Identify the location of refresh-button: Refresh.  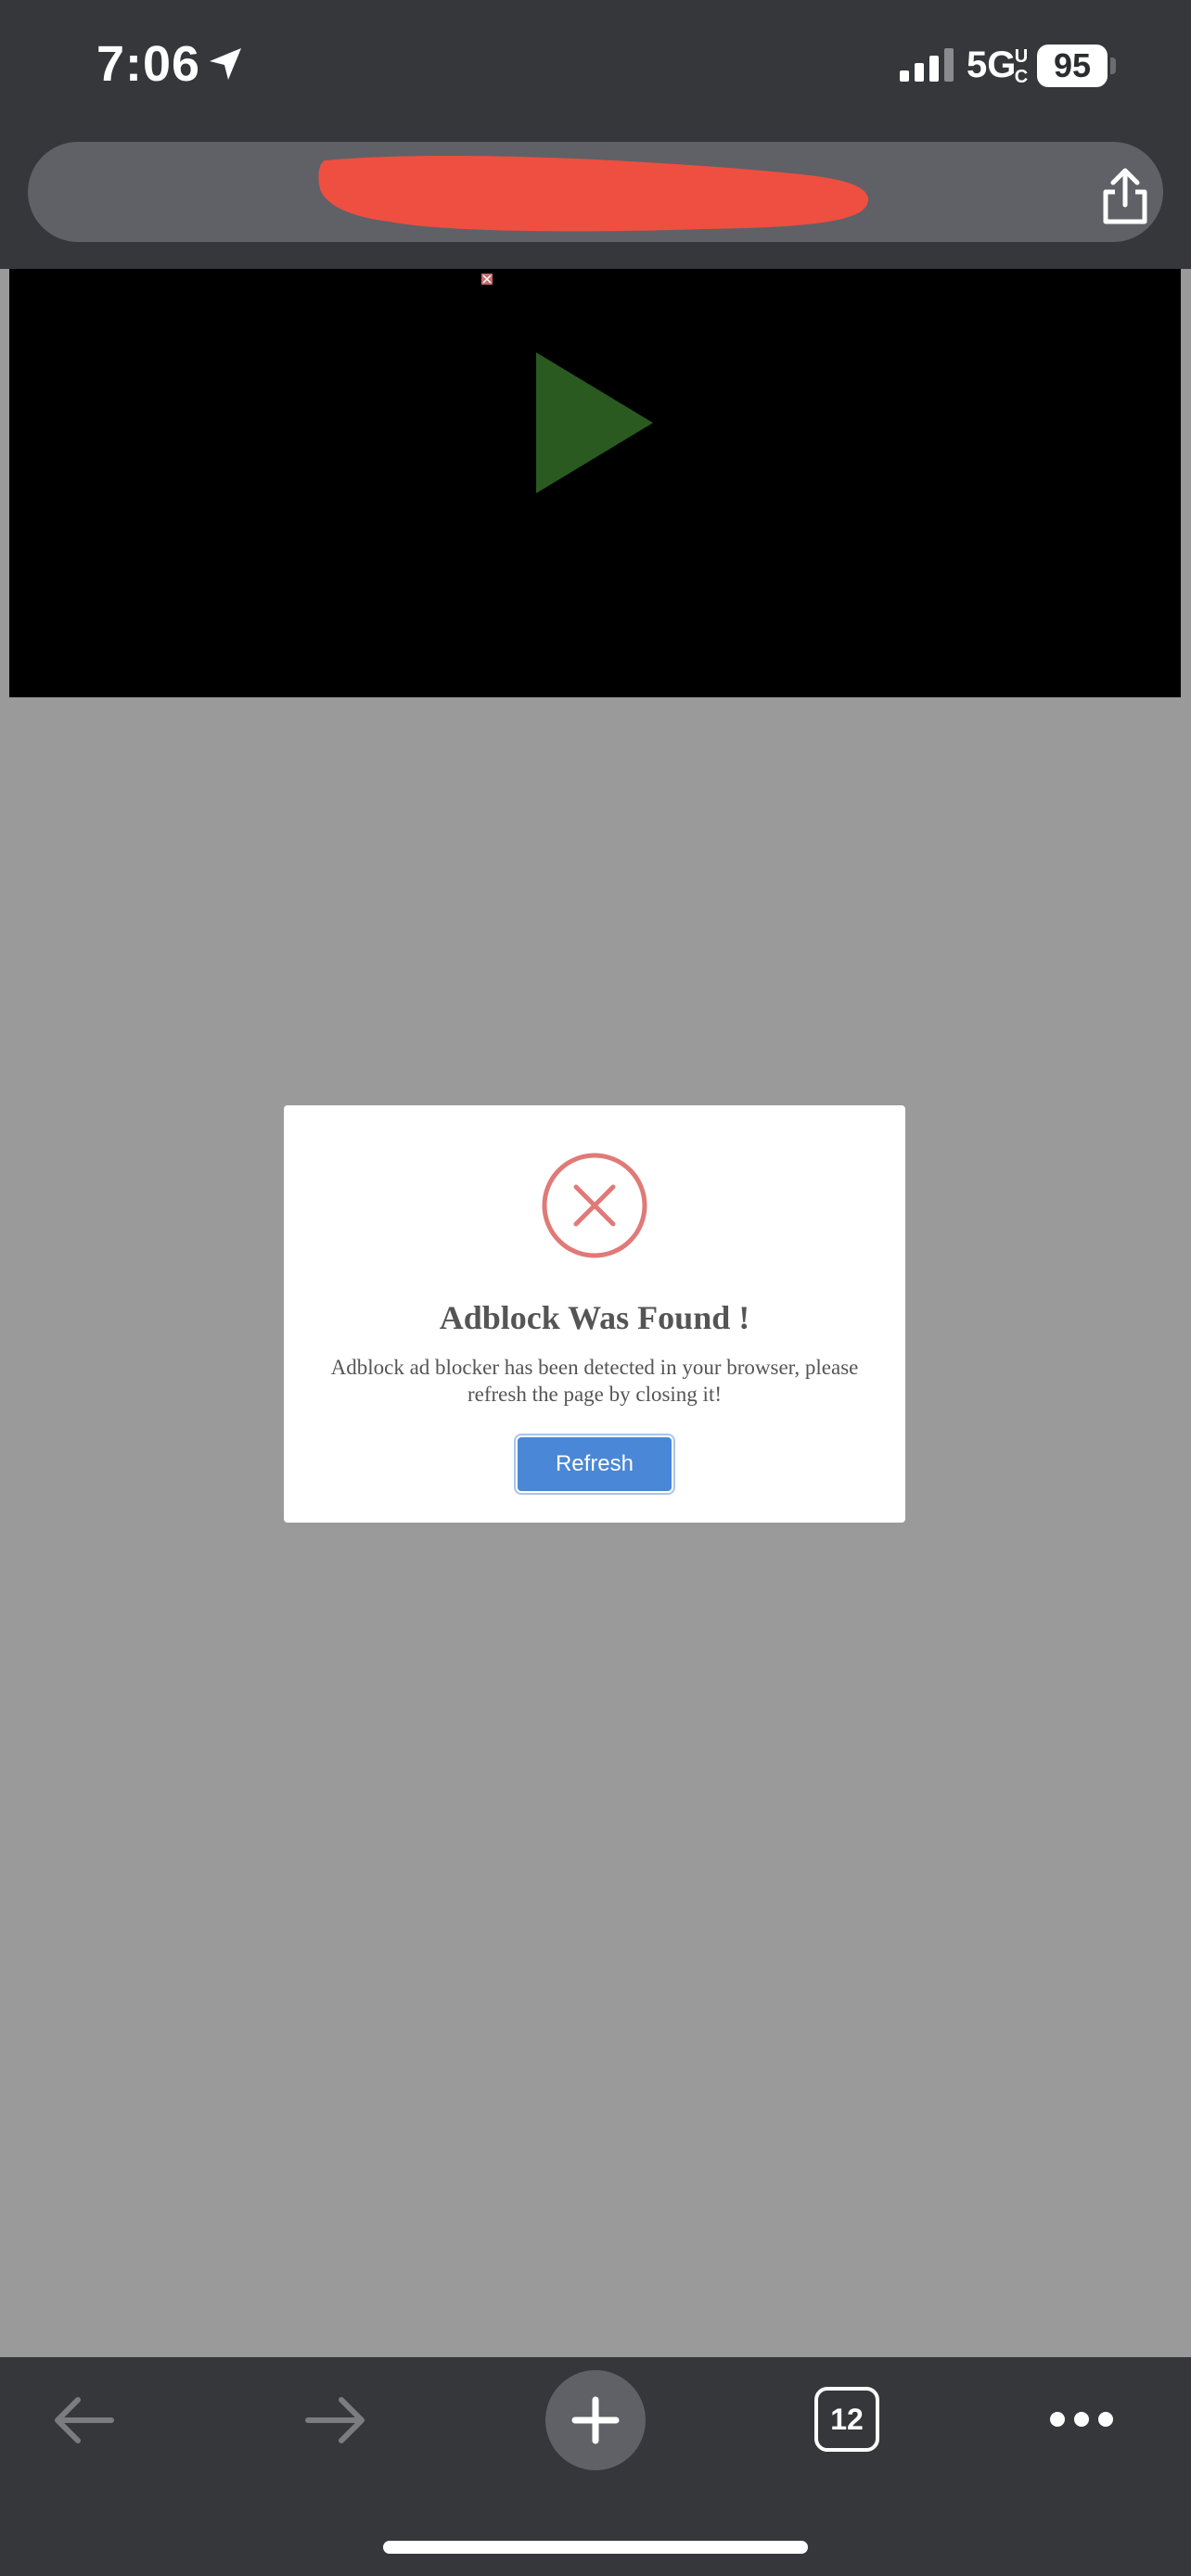
(594, 1464).